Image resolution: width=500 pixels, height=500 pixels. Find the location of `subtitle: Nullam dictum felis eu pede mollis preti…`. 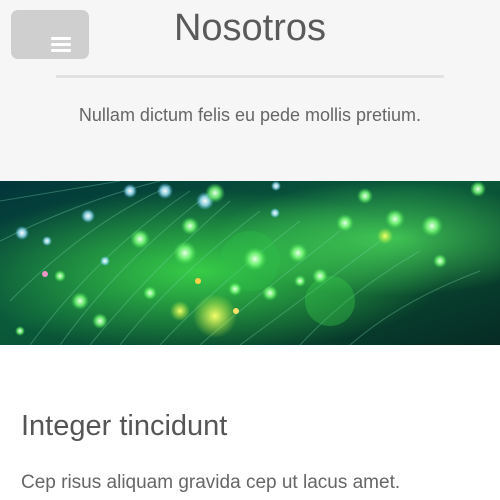

subtitle: Nullam dictum felis eu pede mollis preti… is located at coordinates (250, 115).